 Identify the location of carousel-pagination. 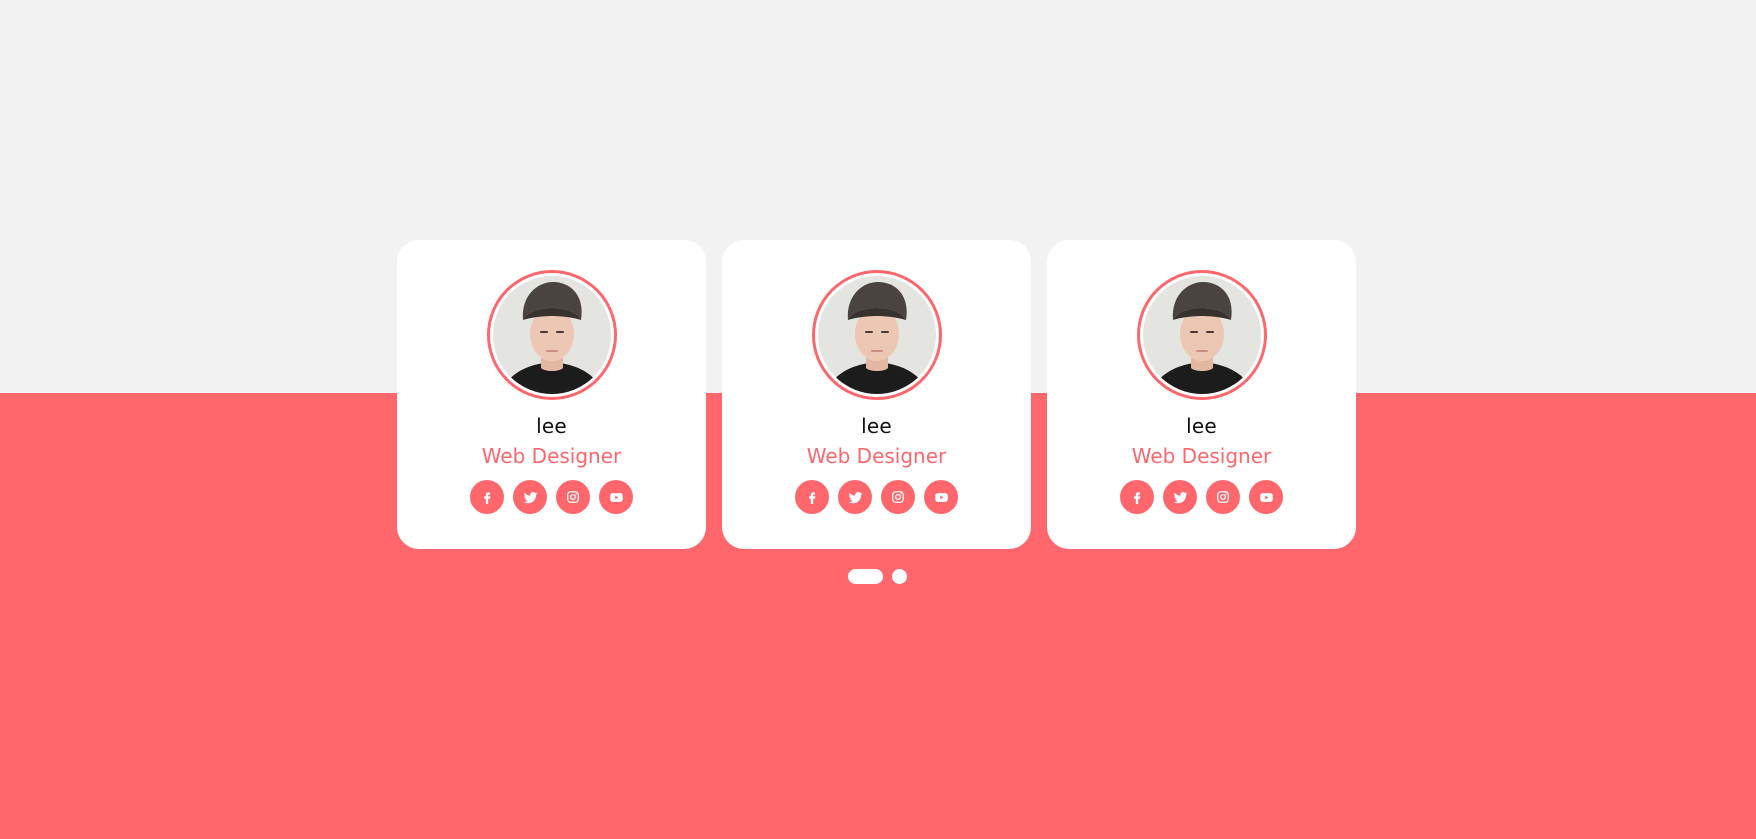
(877, 576).